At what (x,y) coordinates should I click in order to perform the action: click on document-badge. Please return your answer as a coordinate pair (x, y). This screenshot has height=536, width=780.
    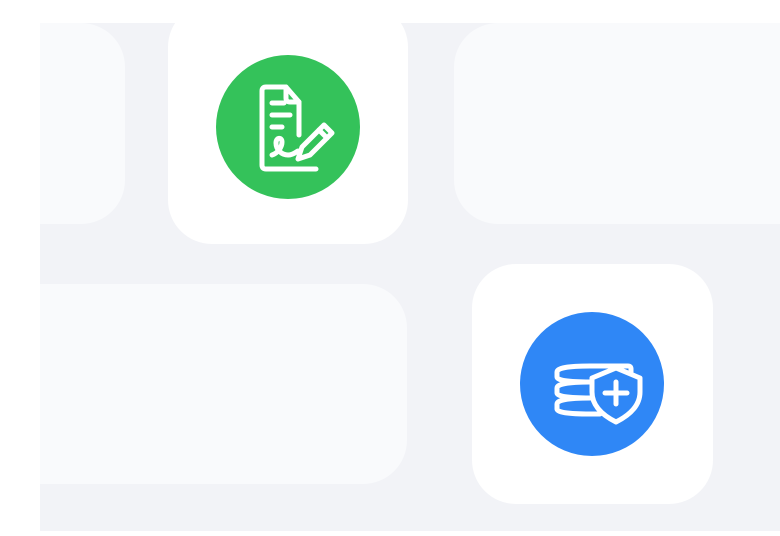
    Looking at the image, I should click on (288, 127).